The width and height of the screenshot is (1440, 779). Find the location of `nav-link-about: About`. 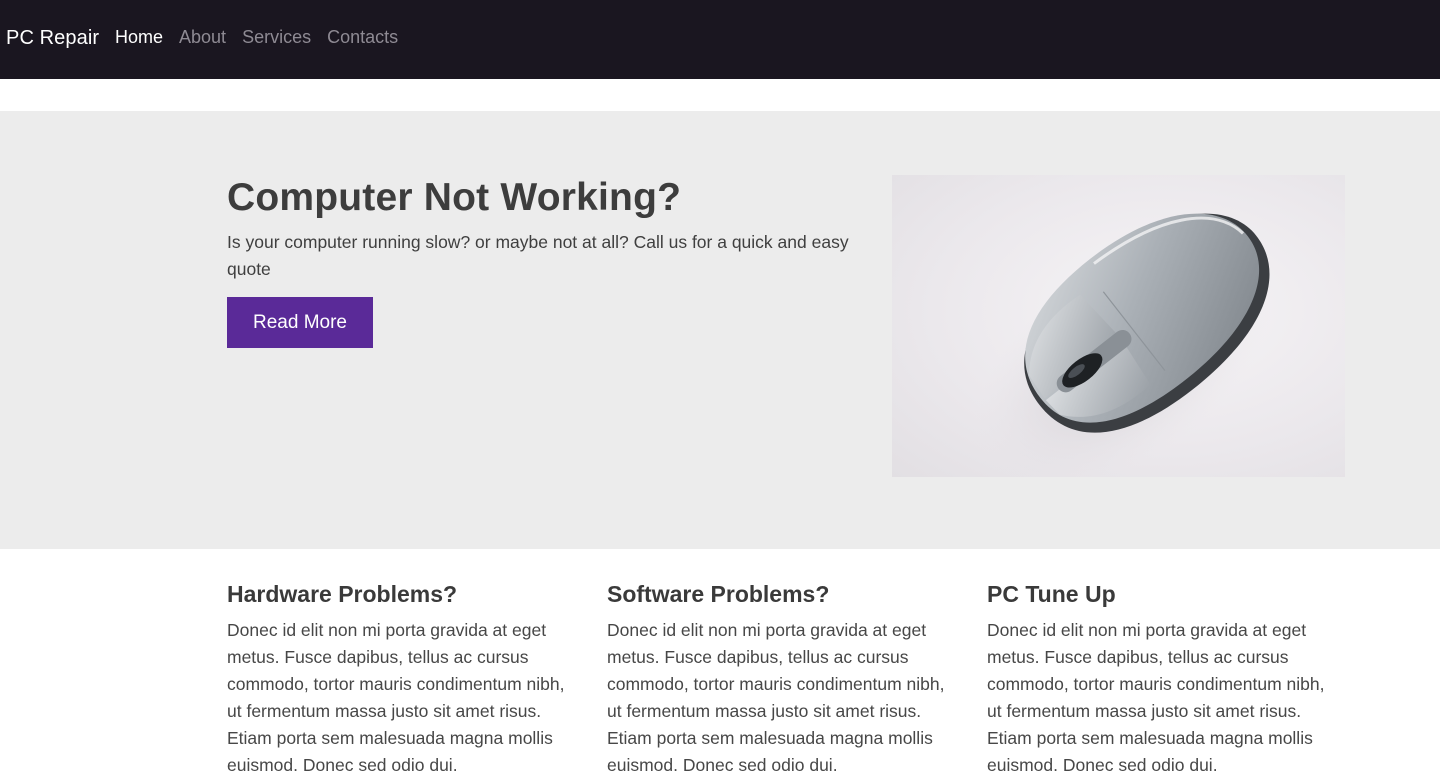

nav-link-about: About is located at coordinates (202, 37).